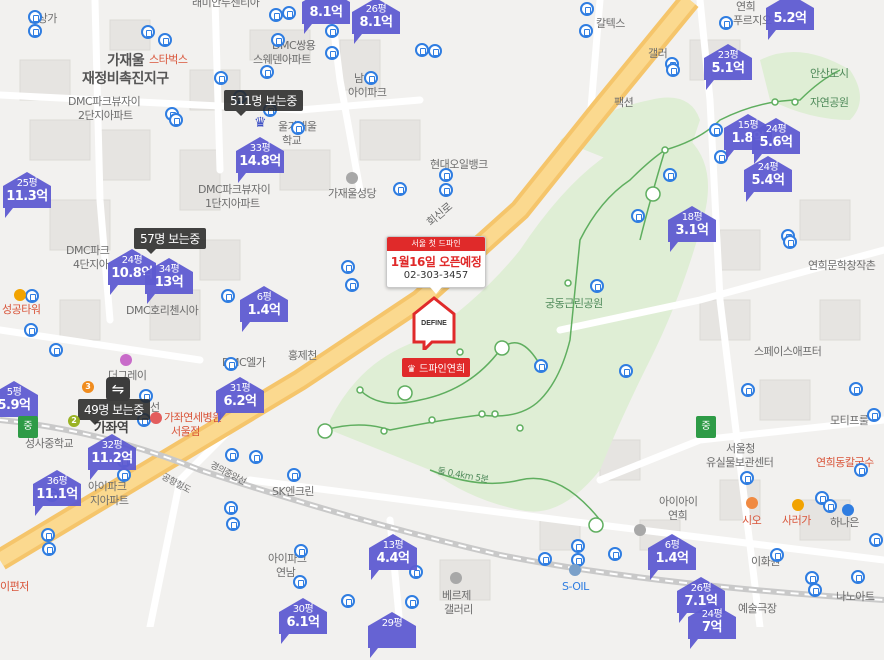  Describe the element at coordinates (392, 635) in the screenshot. I see `price-pin: 29평` at that location.